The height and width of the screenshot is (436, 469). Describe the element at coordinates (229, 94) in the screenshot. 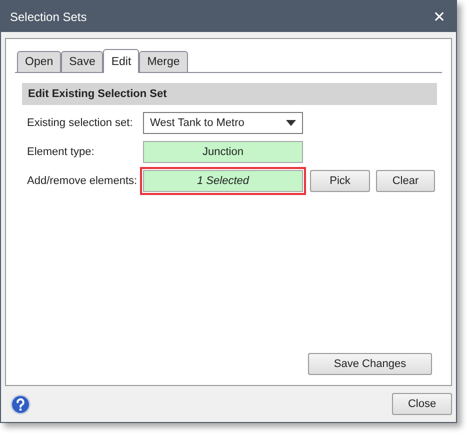

I see `section-header: Edit Existing Selection Set` at that location.